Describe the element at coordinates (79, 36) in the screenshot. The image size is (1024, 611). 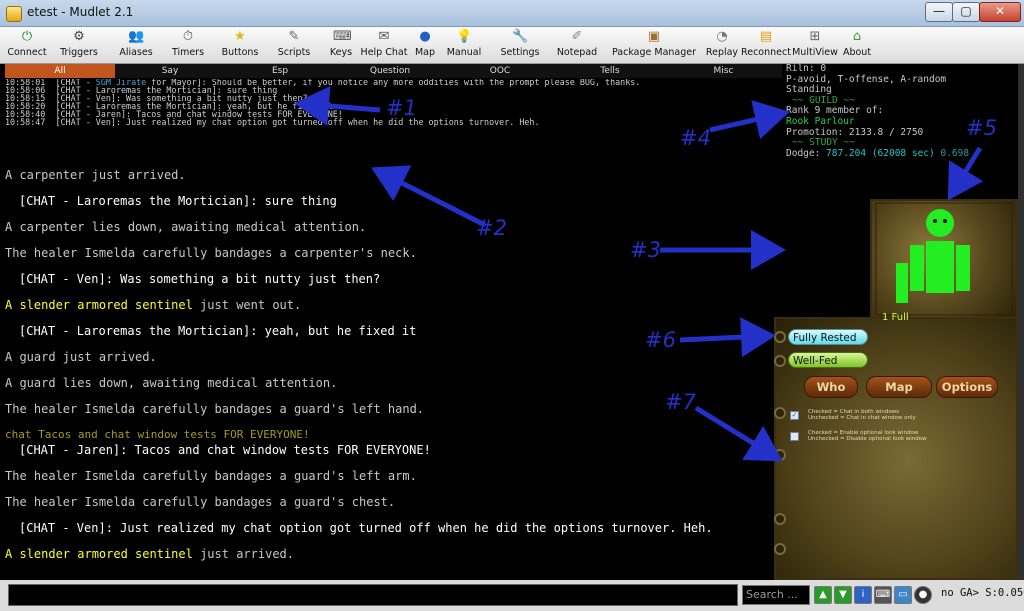
I see `triggers-icon: ⚙` at that location.